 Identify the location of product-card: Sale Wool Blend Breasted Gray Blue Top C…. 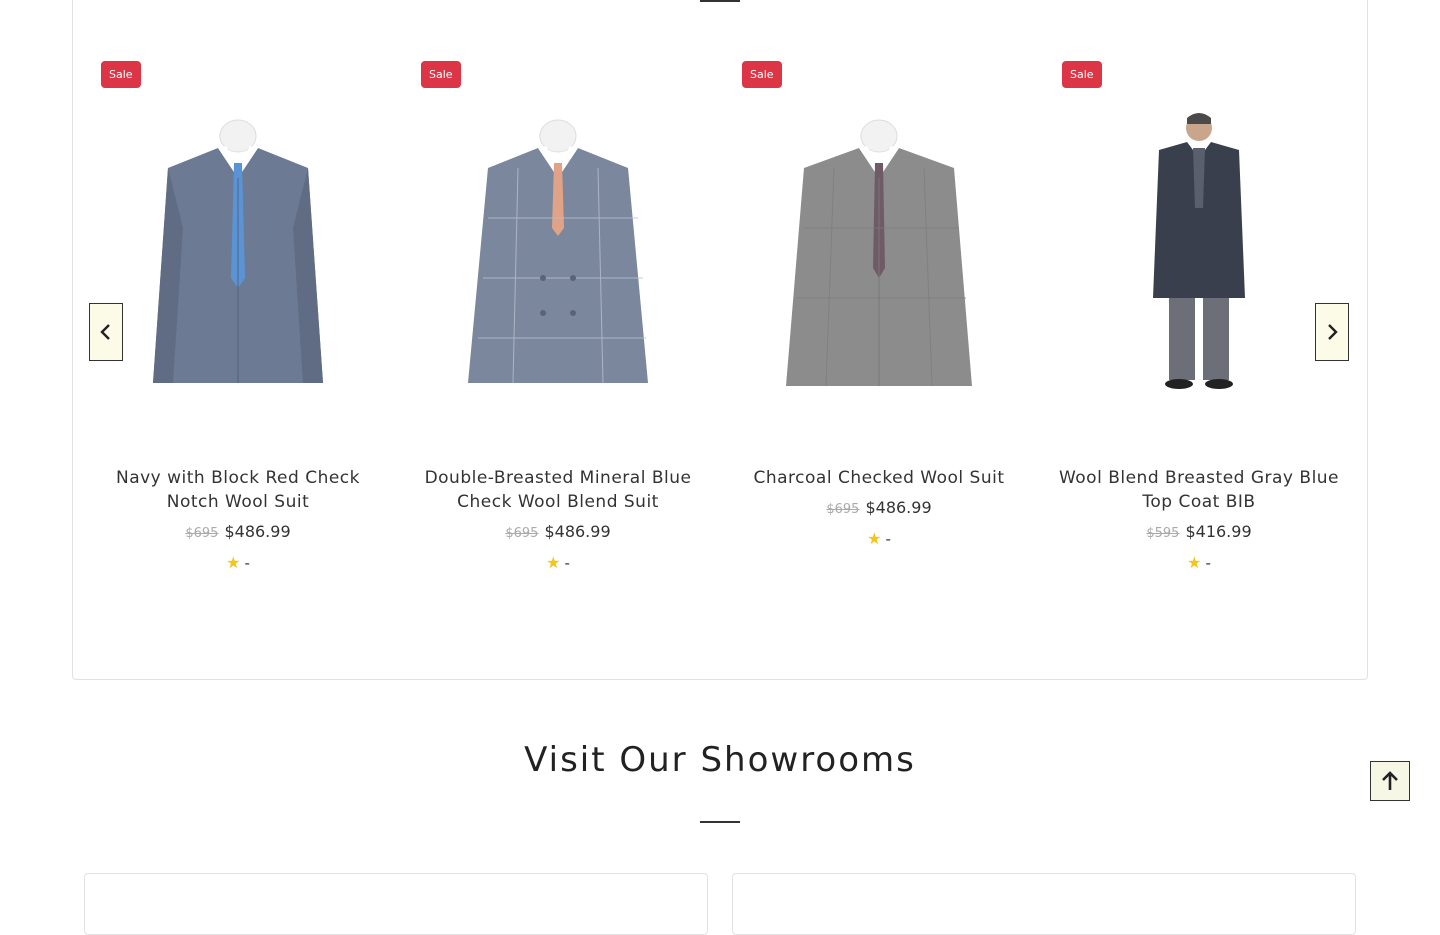
(1199, 299).